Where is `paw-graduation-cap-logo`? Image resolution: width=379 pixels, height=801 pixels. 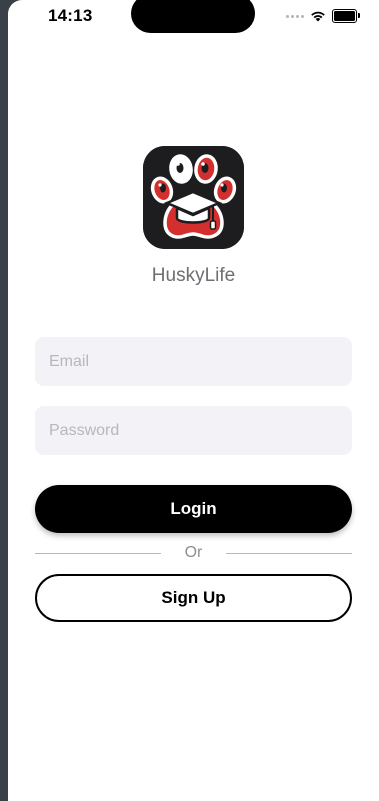
paw-graduation-cap-logo is located at coordinates (193, 197).